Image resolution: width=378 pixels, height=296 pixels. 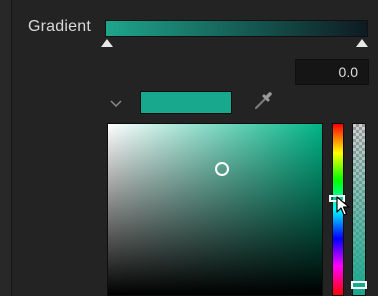 I want to click on mouse-pointer-icon, so click(x=344, y=207).